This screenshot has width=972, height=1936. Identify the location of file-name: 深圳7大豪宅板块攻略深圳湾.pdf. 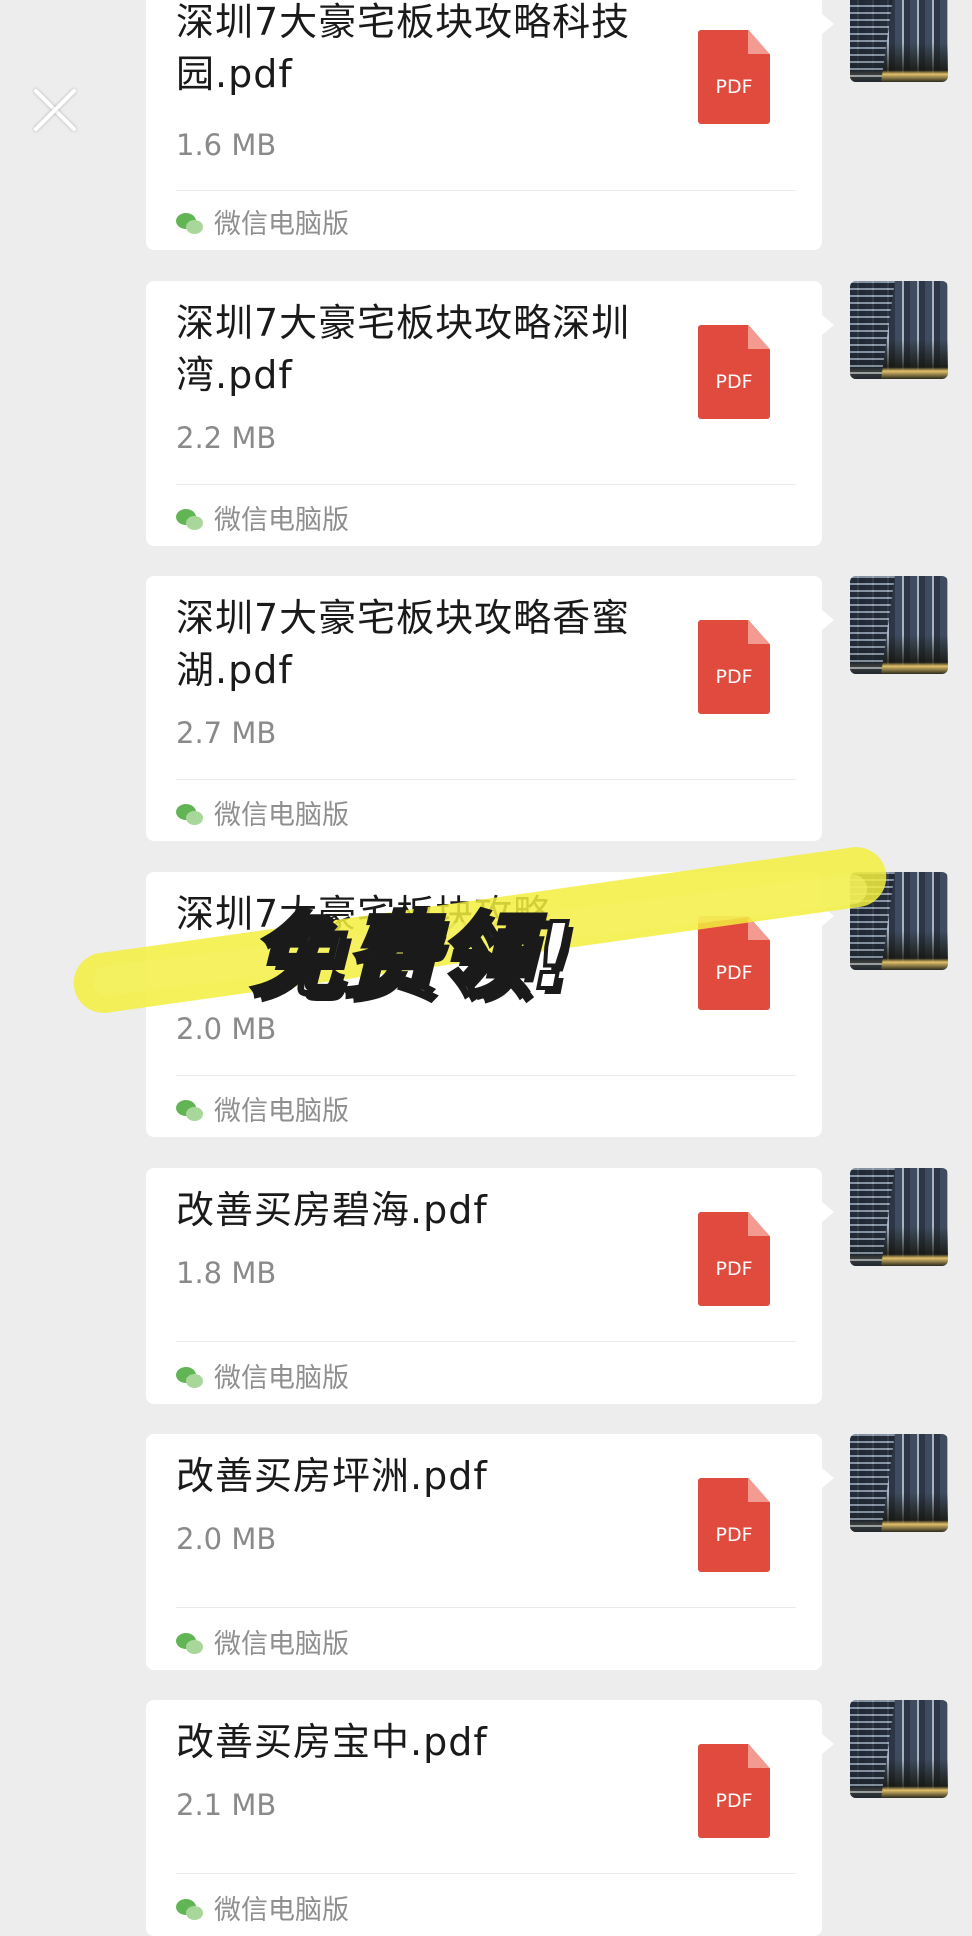
(403, 349).